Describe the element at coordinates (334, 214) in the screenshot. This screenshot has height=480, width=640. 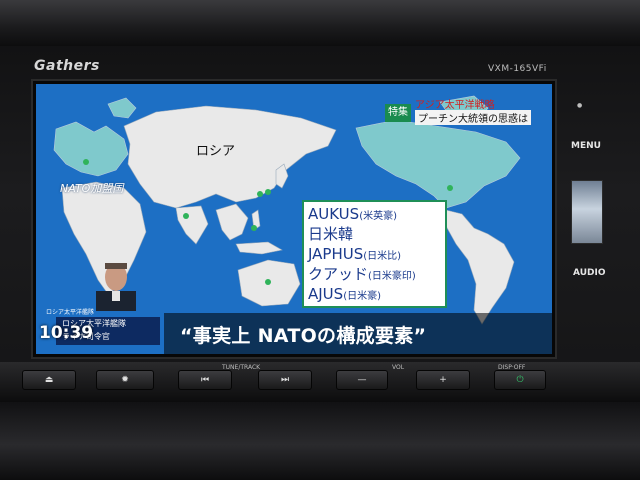
I see `alliance-name: AUKUS` at that location.